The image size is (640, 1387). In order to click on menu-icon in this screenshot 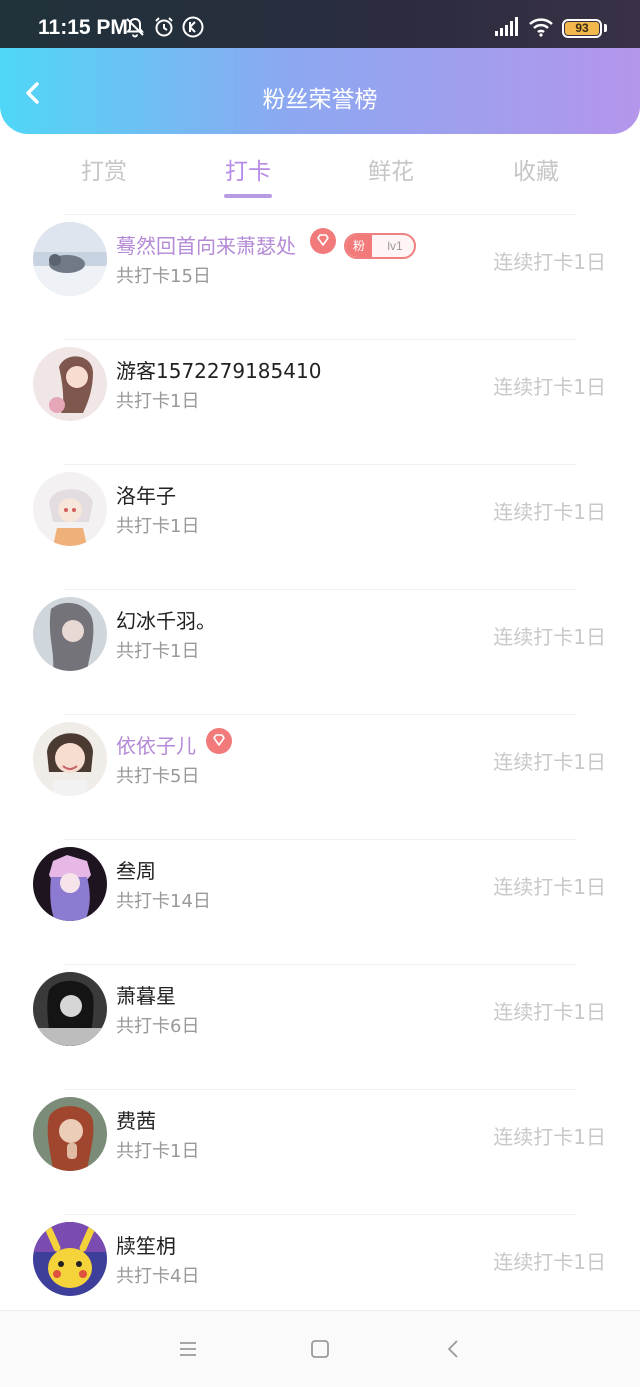, I will do `click(188, 1349)`.